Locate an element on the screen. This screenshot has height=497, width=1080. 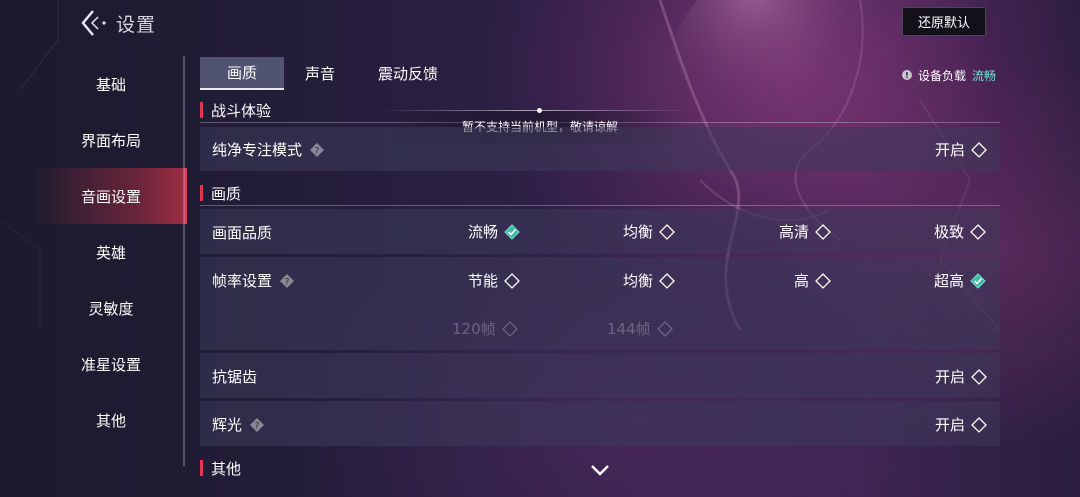
option-fps-144: 144帧 is located at coordinates (640, 328).